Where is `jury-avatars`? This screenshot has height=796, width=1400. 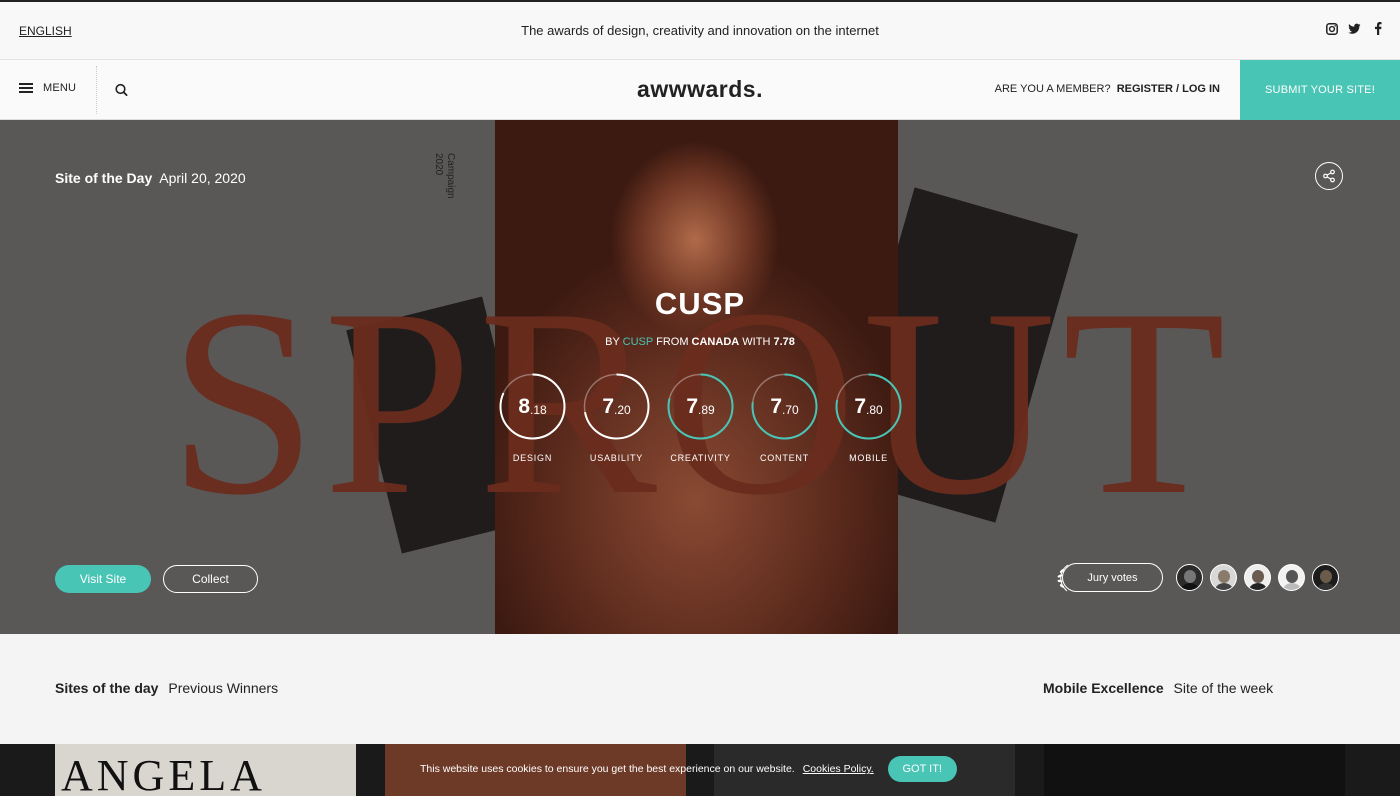
jury-avatars is located at coordinates (1257, 577).